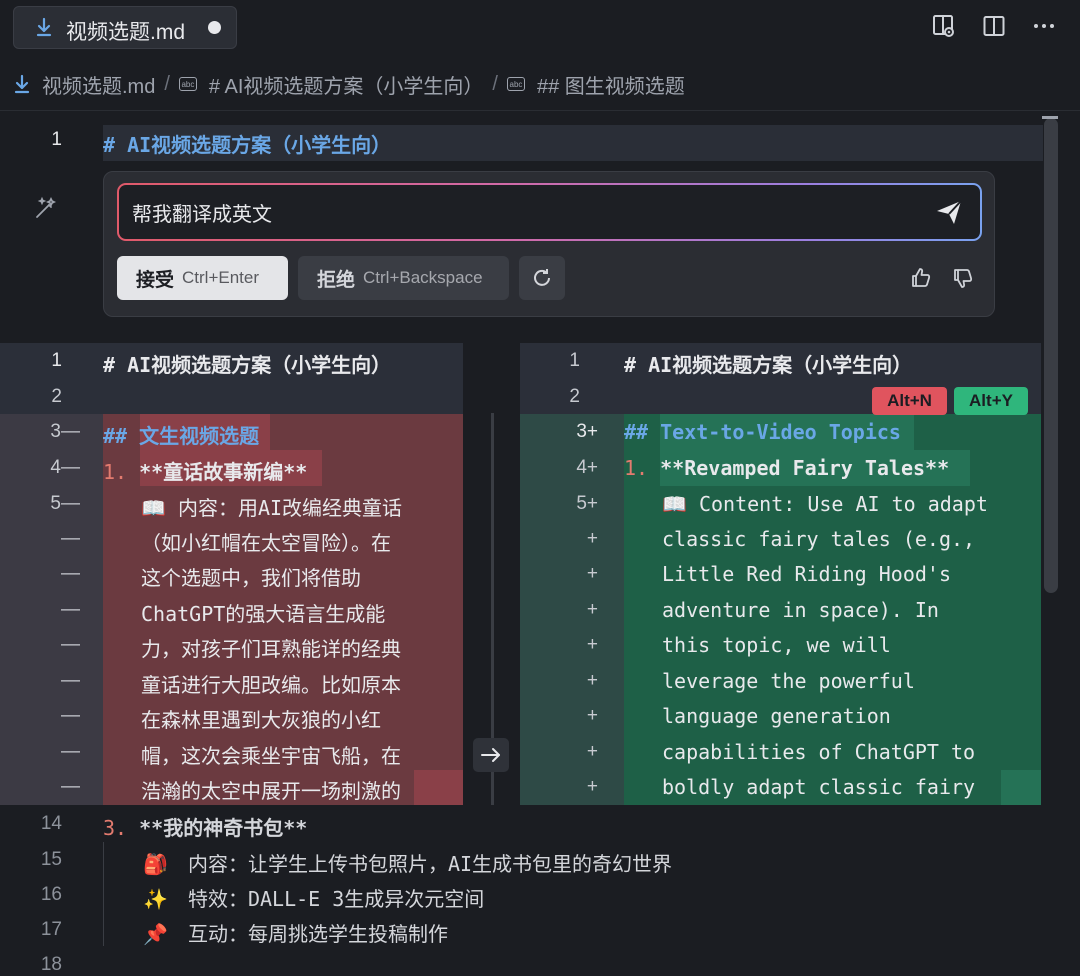 The height and width of the screenshot is (976, 1080). I want to click on deleted-inline-highlight, so click(438, 787).